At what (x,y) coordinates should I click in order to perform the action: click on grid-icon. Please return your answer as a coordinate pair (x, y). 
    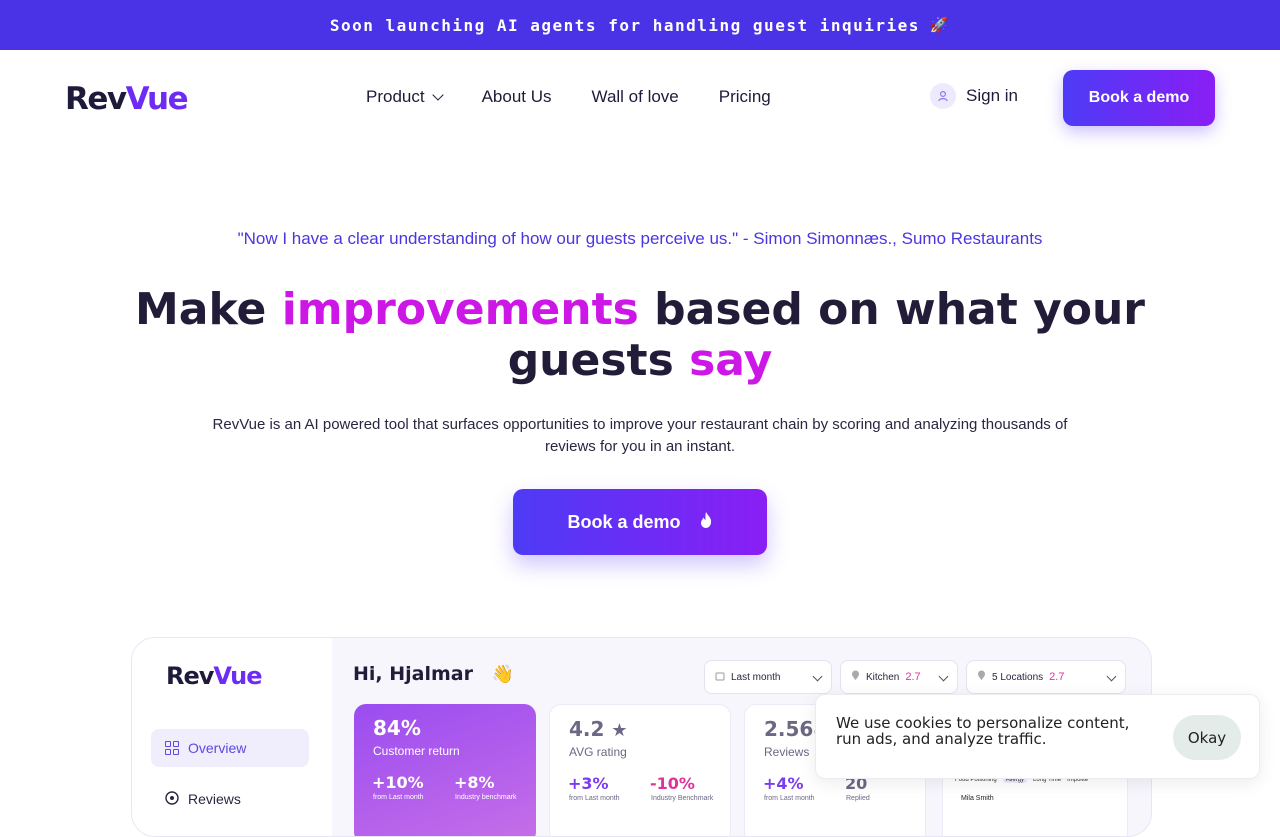
    Looking at the image, I should click on (172, 748).